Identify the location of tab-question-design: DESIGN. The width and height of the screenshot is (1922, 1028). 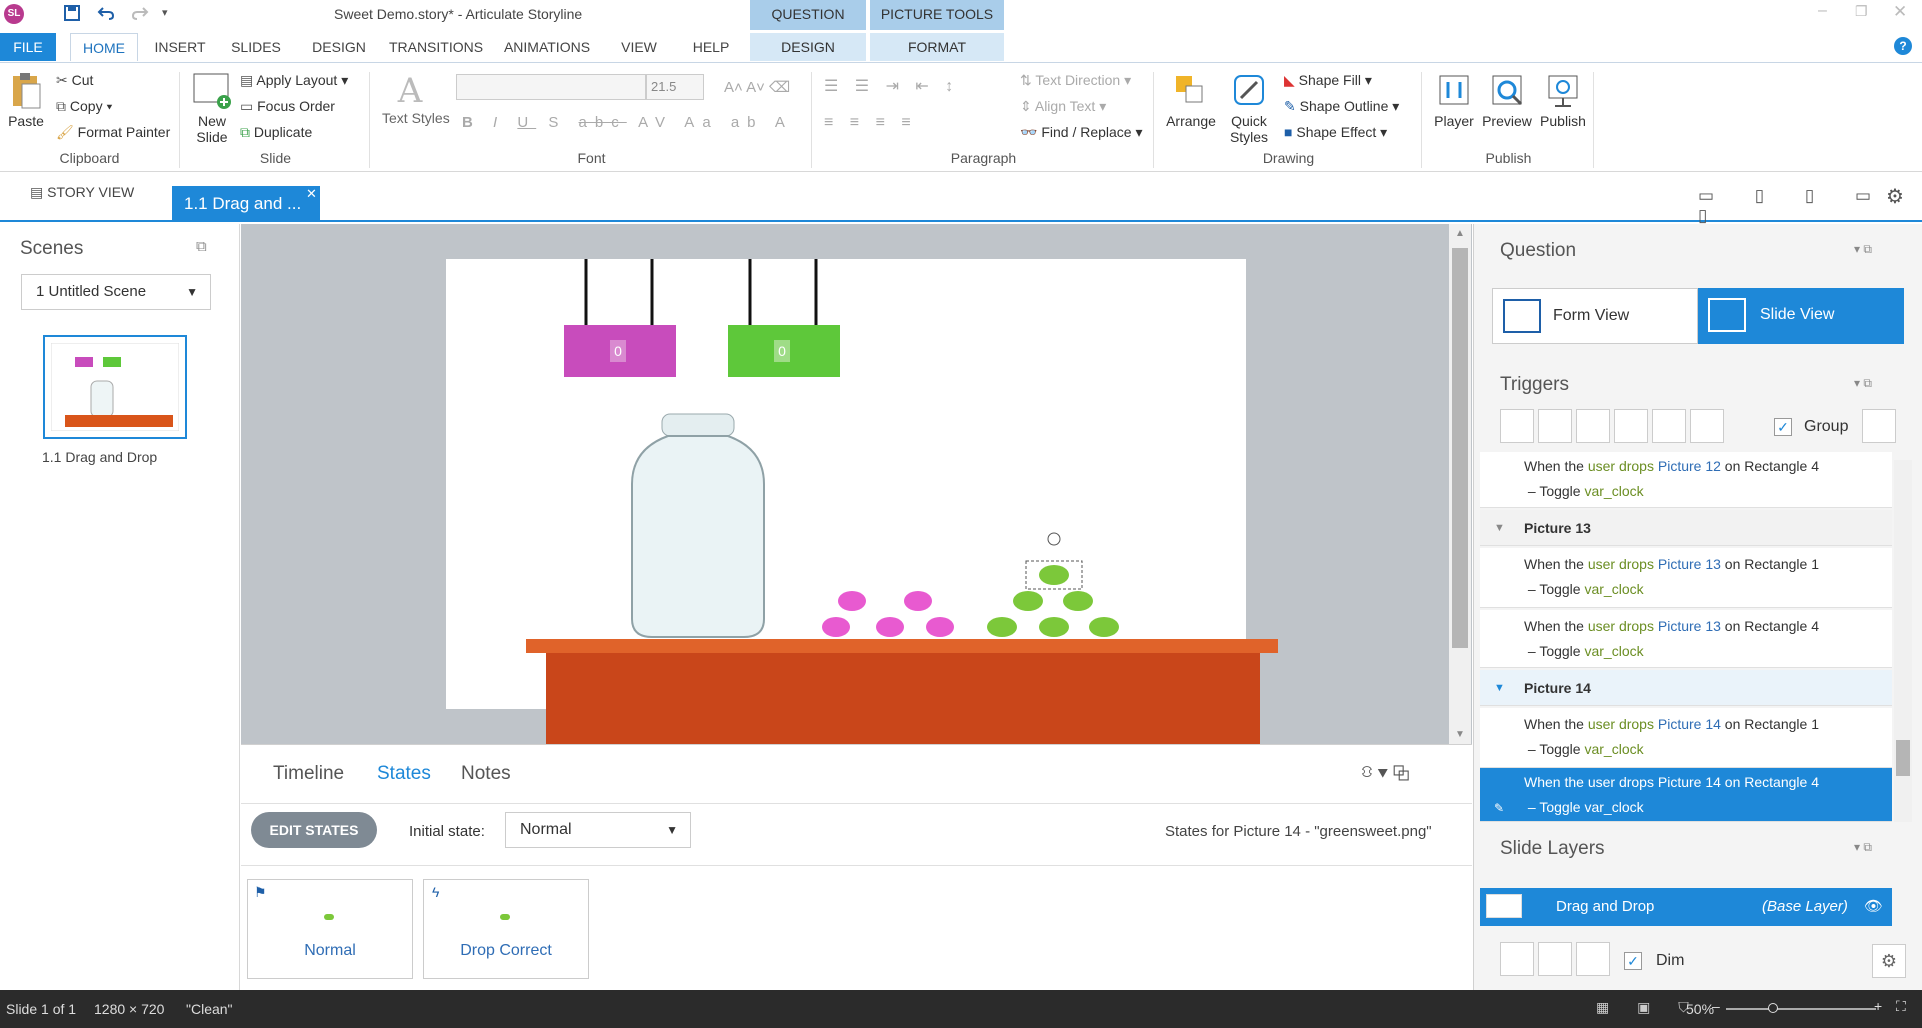
(808, 47).